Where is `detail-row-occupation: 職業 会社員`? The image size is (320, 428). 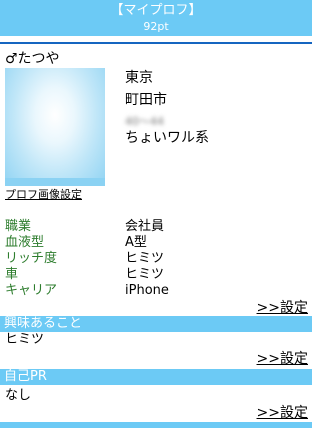
detail-row-occupation: 職業 会社員 is located at coordinates (156, 227).